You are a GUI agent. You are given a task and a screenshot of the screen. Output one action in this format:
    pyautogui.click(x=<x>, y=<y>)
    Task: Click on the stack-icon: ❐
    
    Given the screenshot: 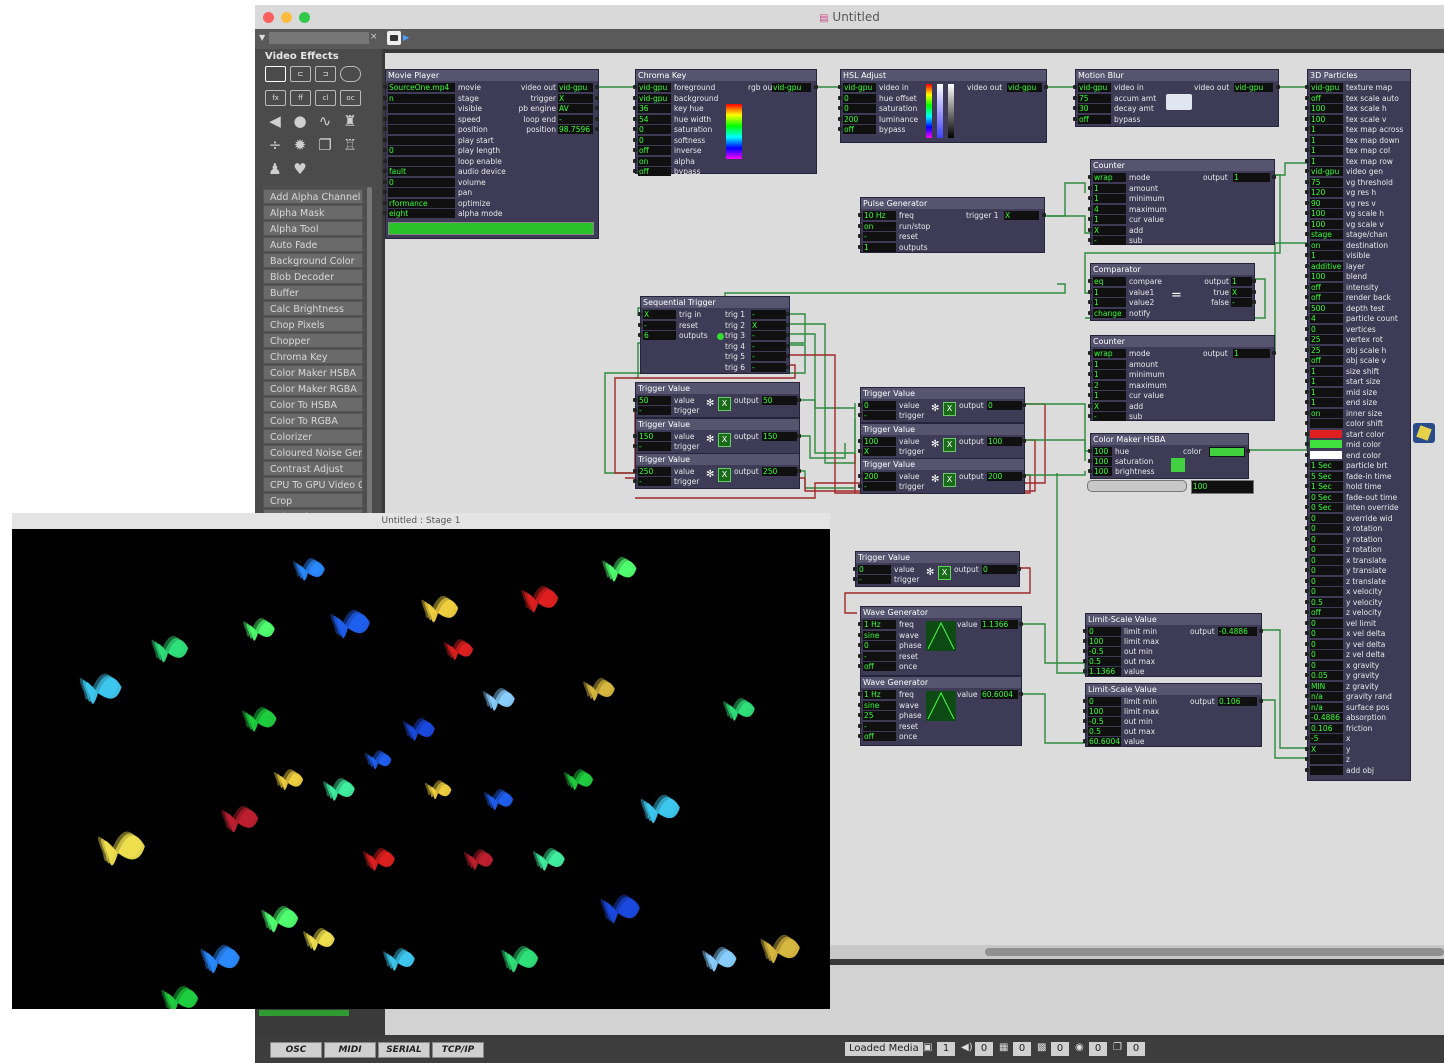 What is the action you would take?
    pyautogui.click(x=325, y=145)
    